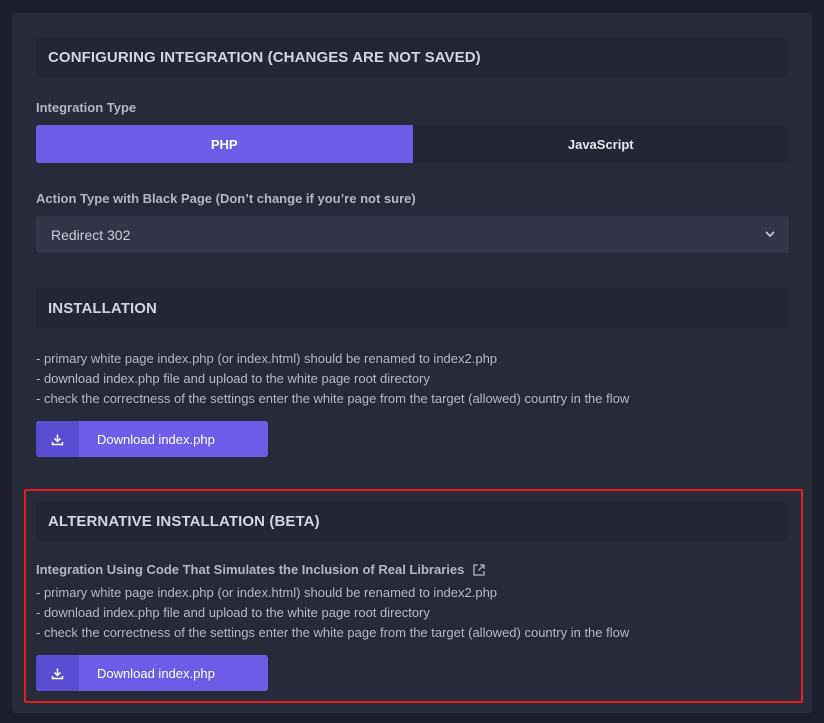  I want to click on integration-type-label: Integration Type, so click(86, 107).